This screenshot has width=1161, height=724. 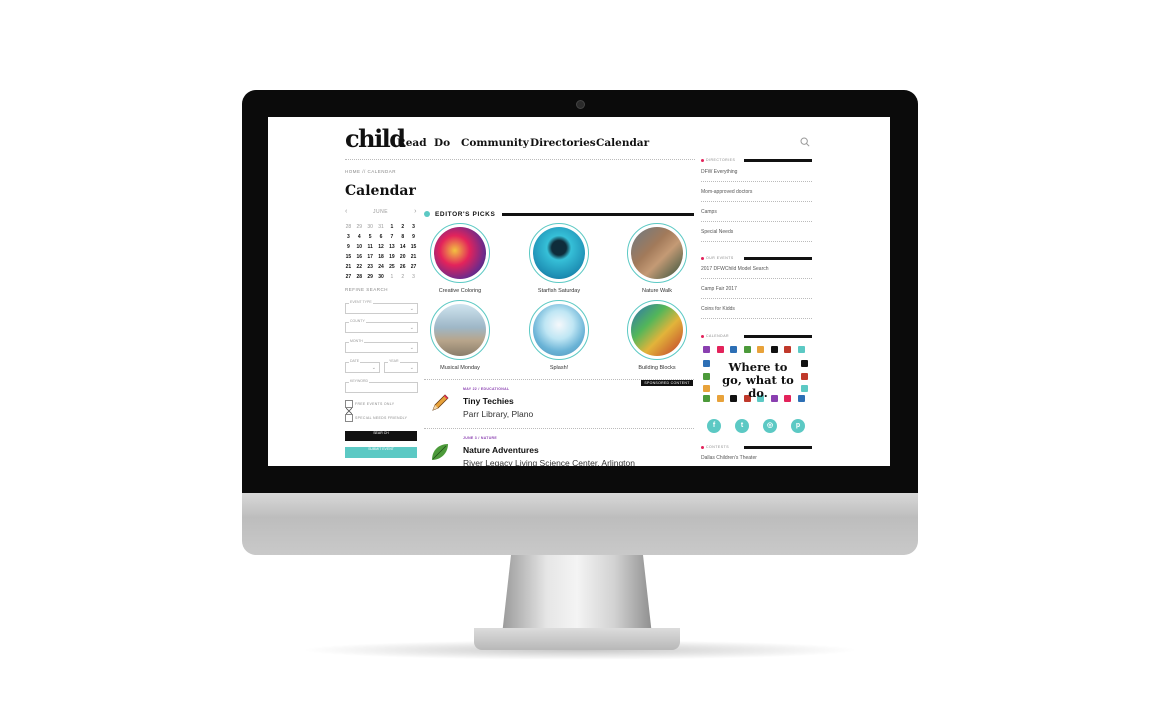 What do you see at coordinates (718, 336) in the screenshot?
I see `calendar-label: CALENDAR` at bounding box center [718, 336].